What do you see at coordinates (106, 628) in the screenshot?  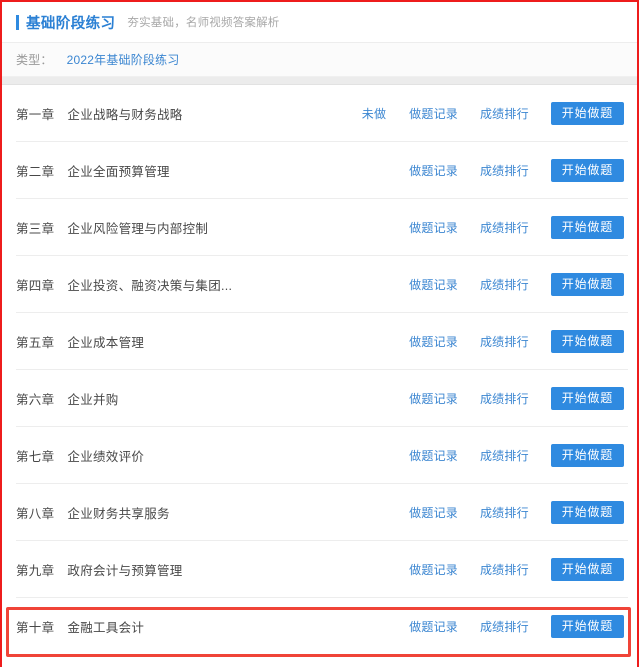 I see `chapter-title: 金融工具会计` at bounding box center [106, 628].